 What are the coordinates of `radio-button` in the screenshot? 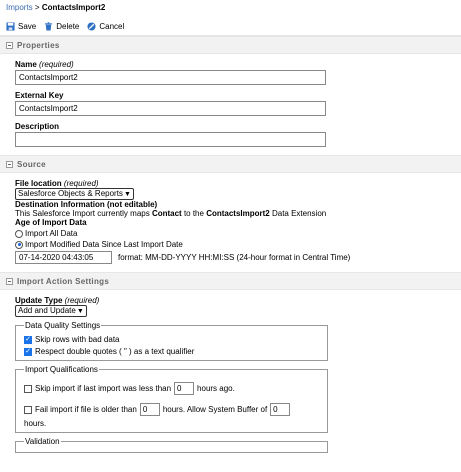 It's located at (19, 233).